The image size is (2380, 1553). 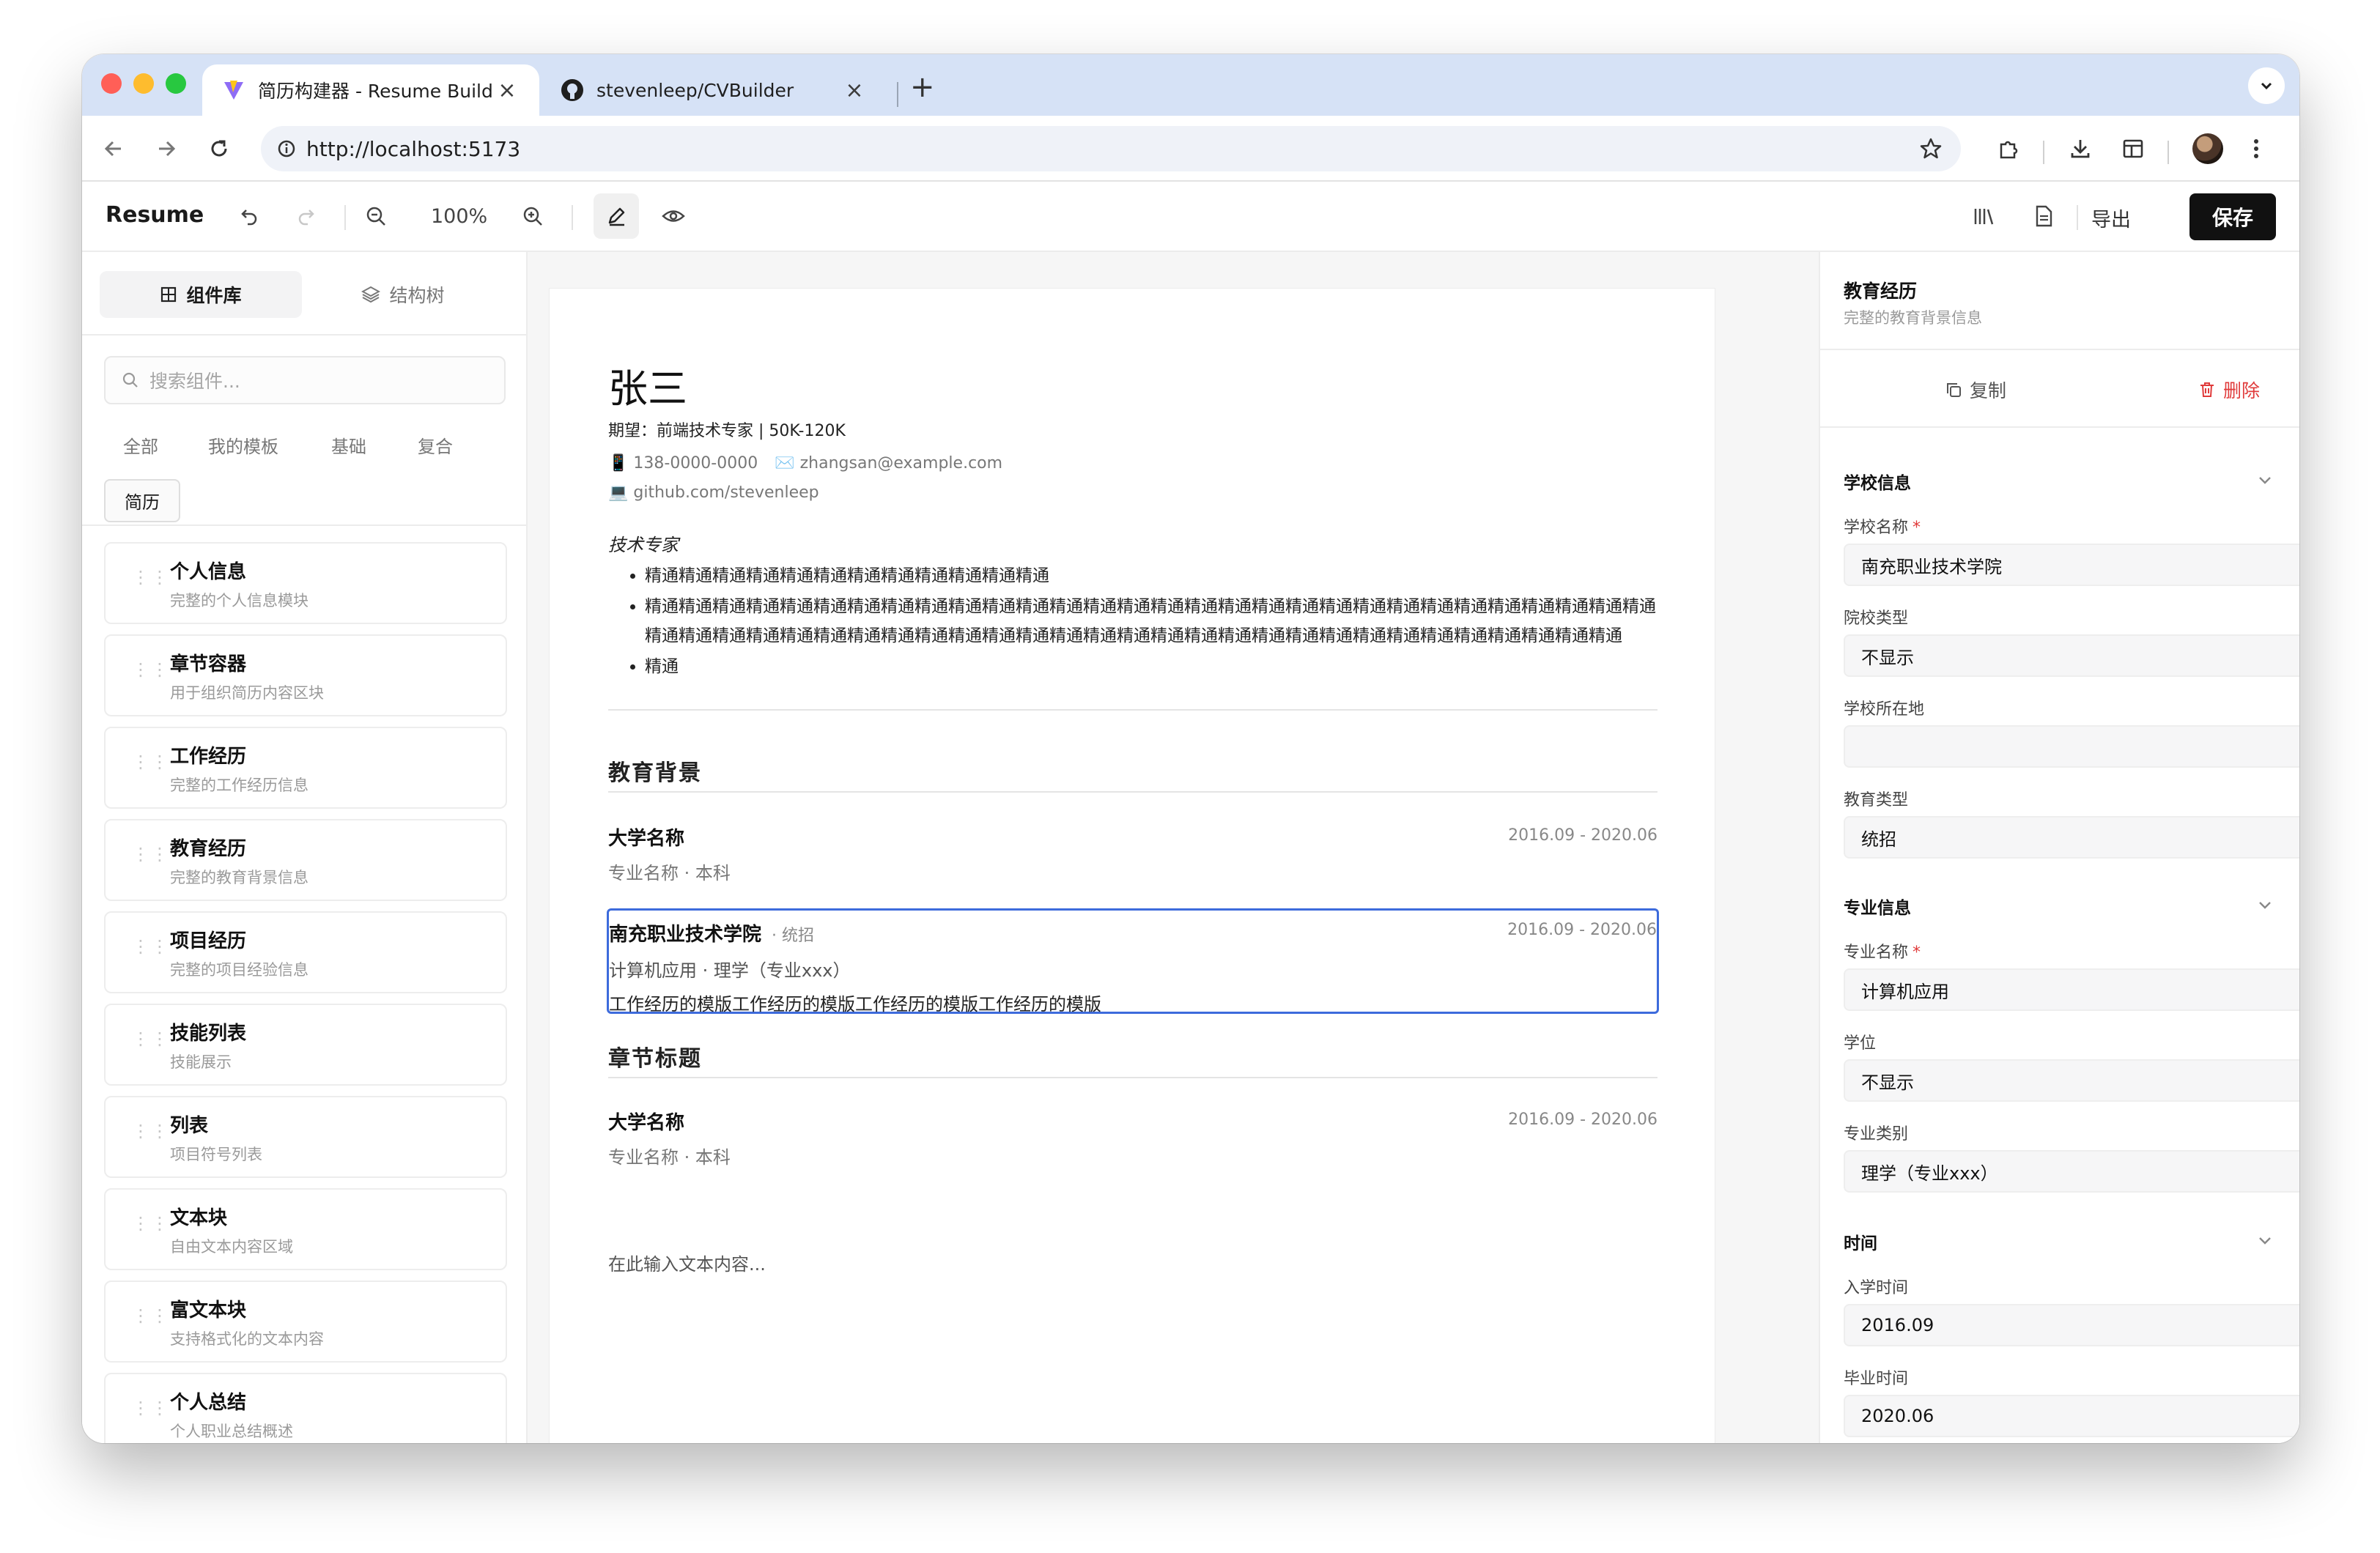 I want to click on component-text-block: ⋮⋮ 文本块 自由文本内容区域, so click(x=305, y=1229).